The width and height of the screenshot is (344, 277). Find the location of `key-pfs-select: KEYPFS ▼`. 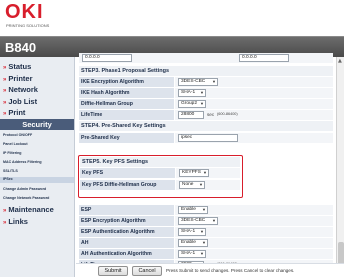

key-pfs-select: KEYPFS ▼ is located at coordinates (194, 173).